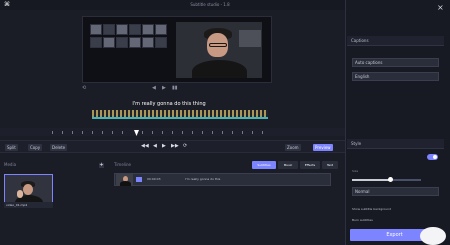 Image resolution: width=450 pixels, height=245 pixels. I want to click on captions-header: Captions, so click(395, 41).